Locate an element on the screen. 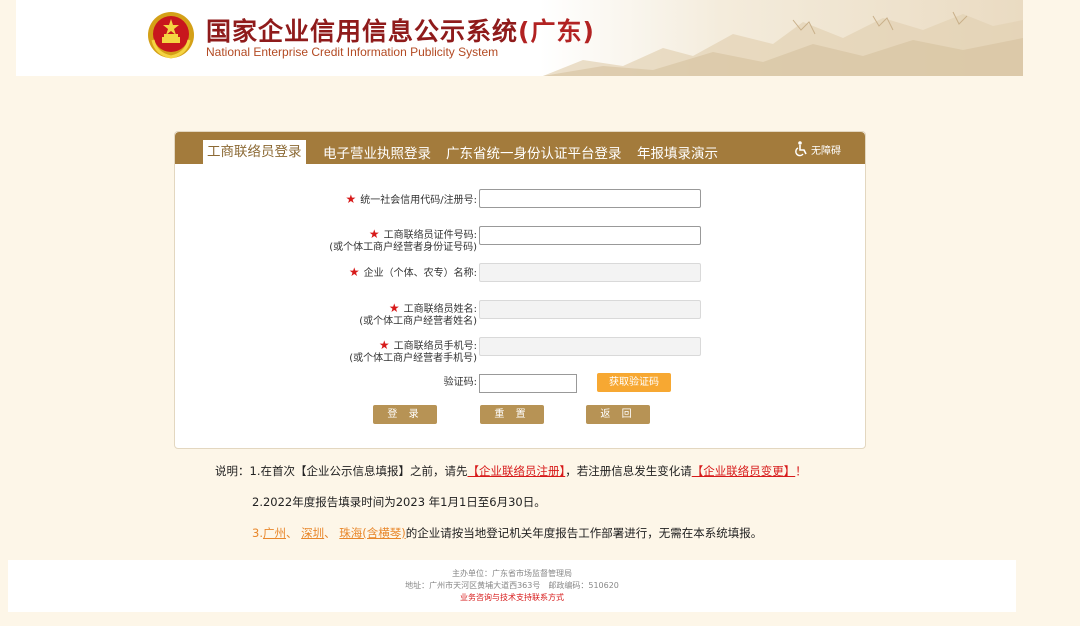 This screenshot has height=626, width=1080. zhuhai-link: 珠海(含横琴) is located at coordinates (372, 533).